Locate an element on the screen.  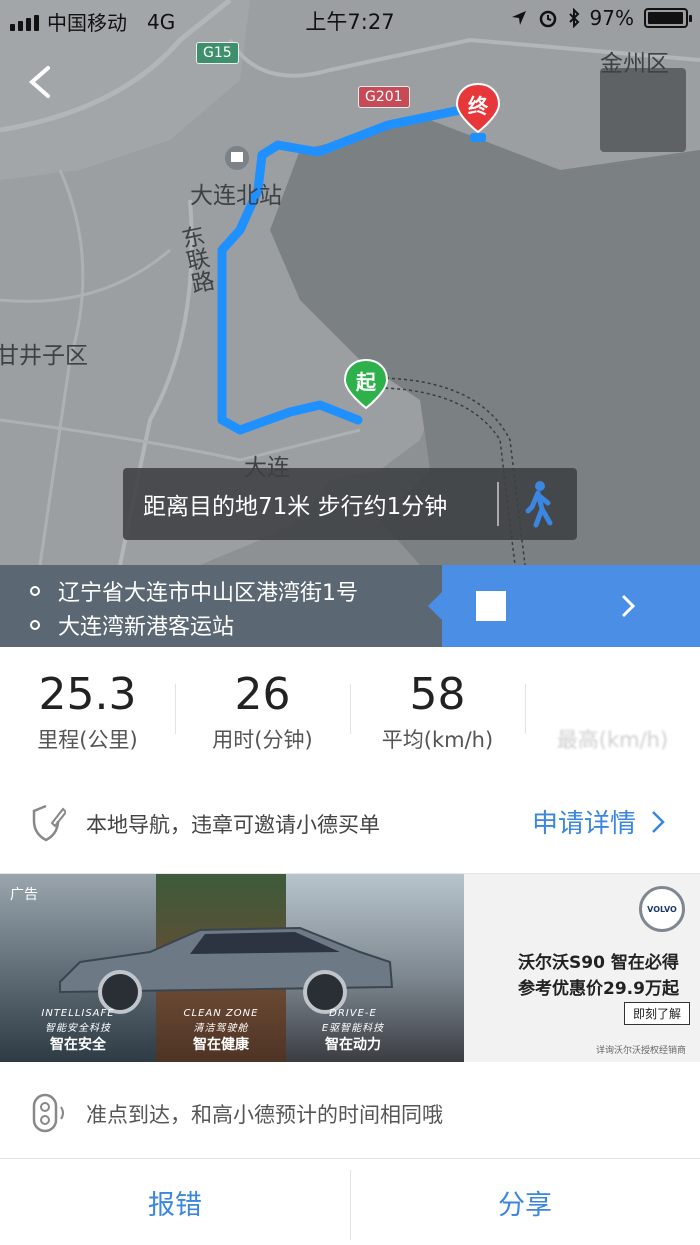
caption-en: CLEAN ZONE is located at coordinates (221, 1013).